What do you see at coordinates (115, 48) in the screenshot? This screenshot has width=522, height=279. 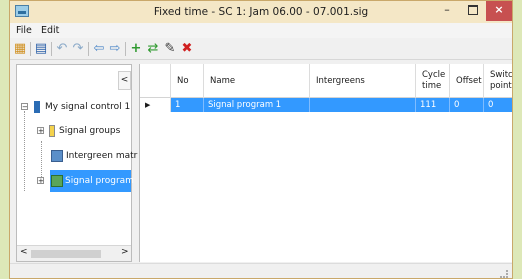 I see `forward-icon: ⇨` at bounding box center [115, 48].